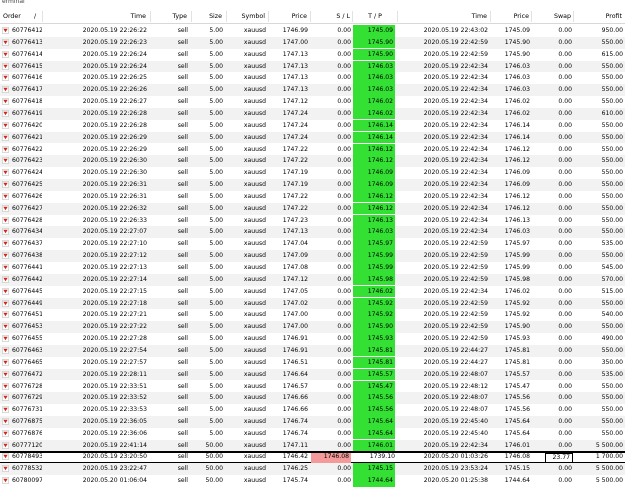 The height and width of the screenshot is (488, 625). I want to click on cell-order: 60776445, so click(27, 291).